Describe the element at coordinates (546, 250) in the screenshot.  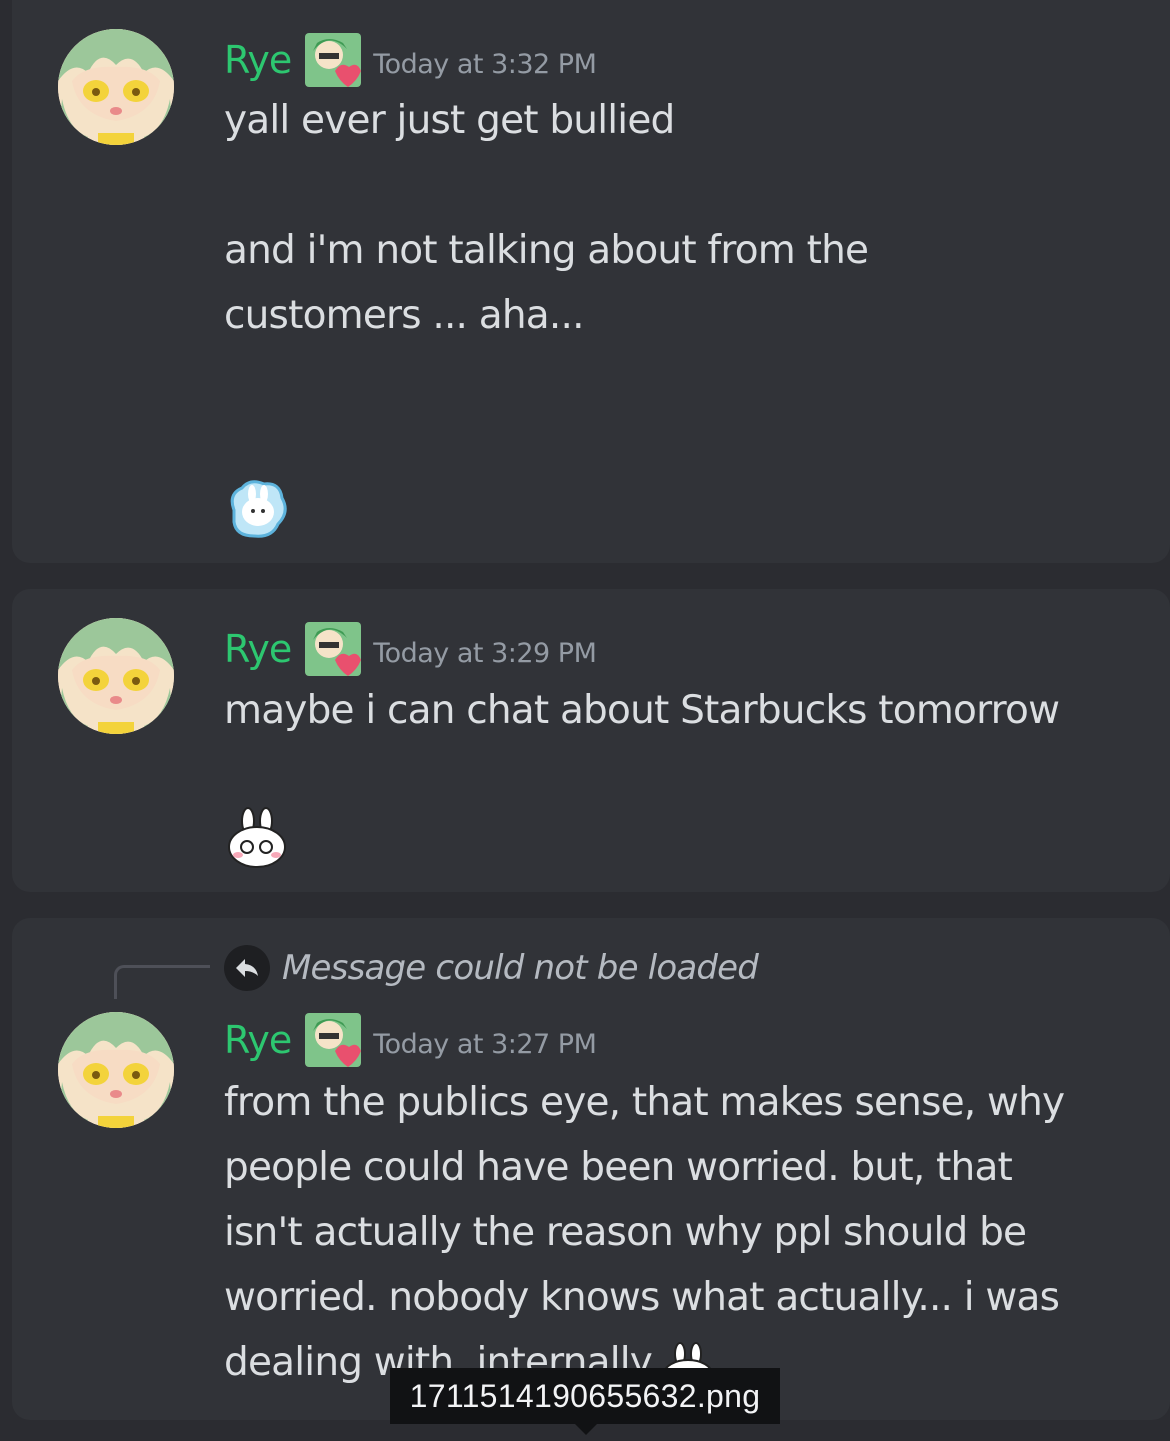
I see `message-line: and i'm not talking about from the` at that location.